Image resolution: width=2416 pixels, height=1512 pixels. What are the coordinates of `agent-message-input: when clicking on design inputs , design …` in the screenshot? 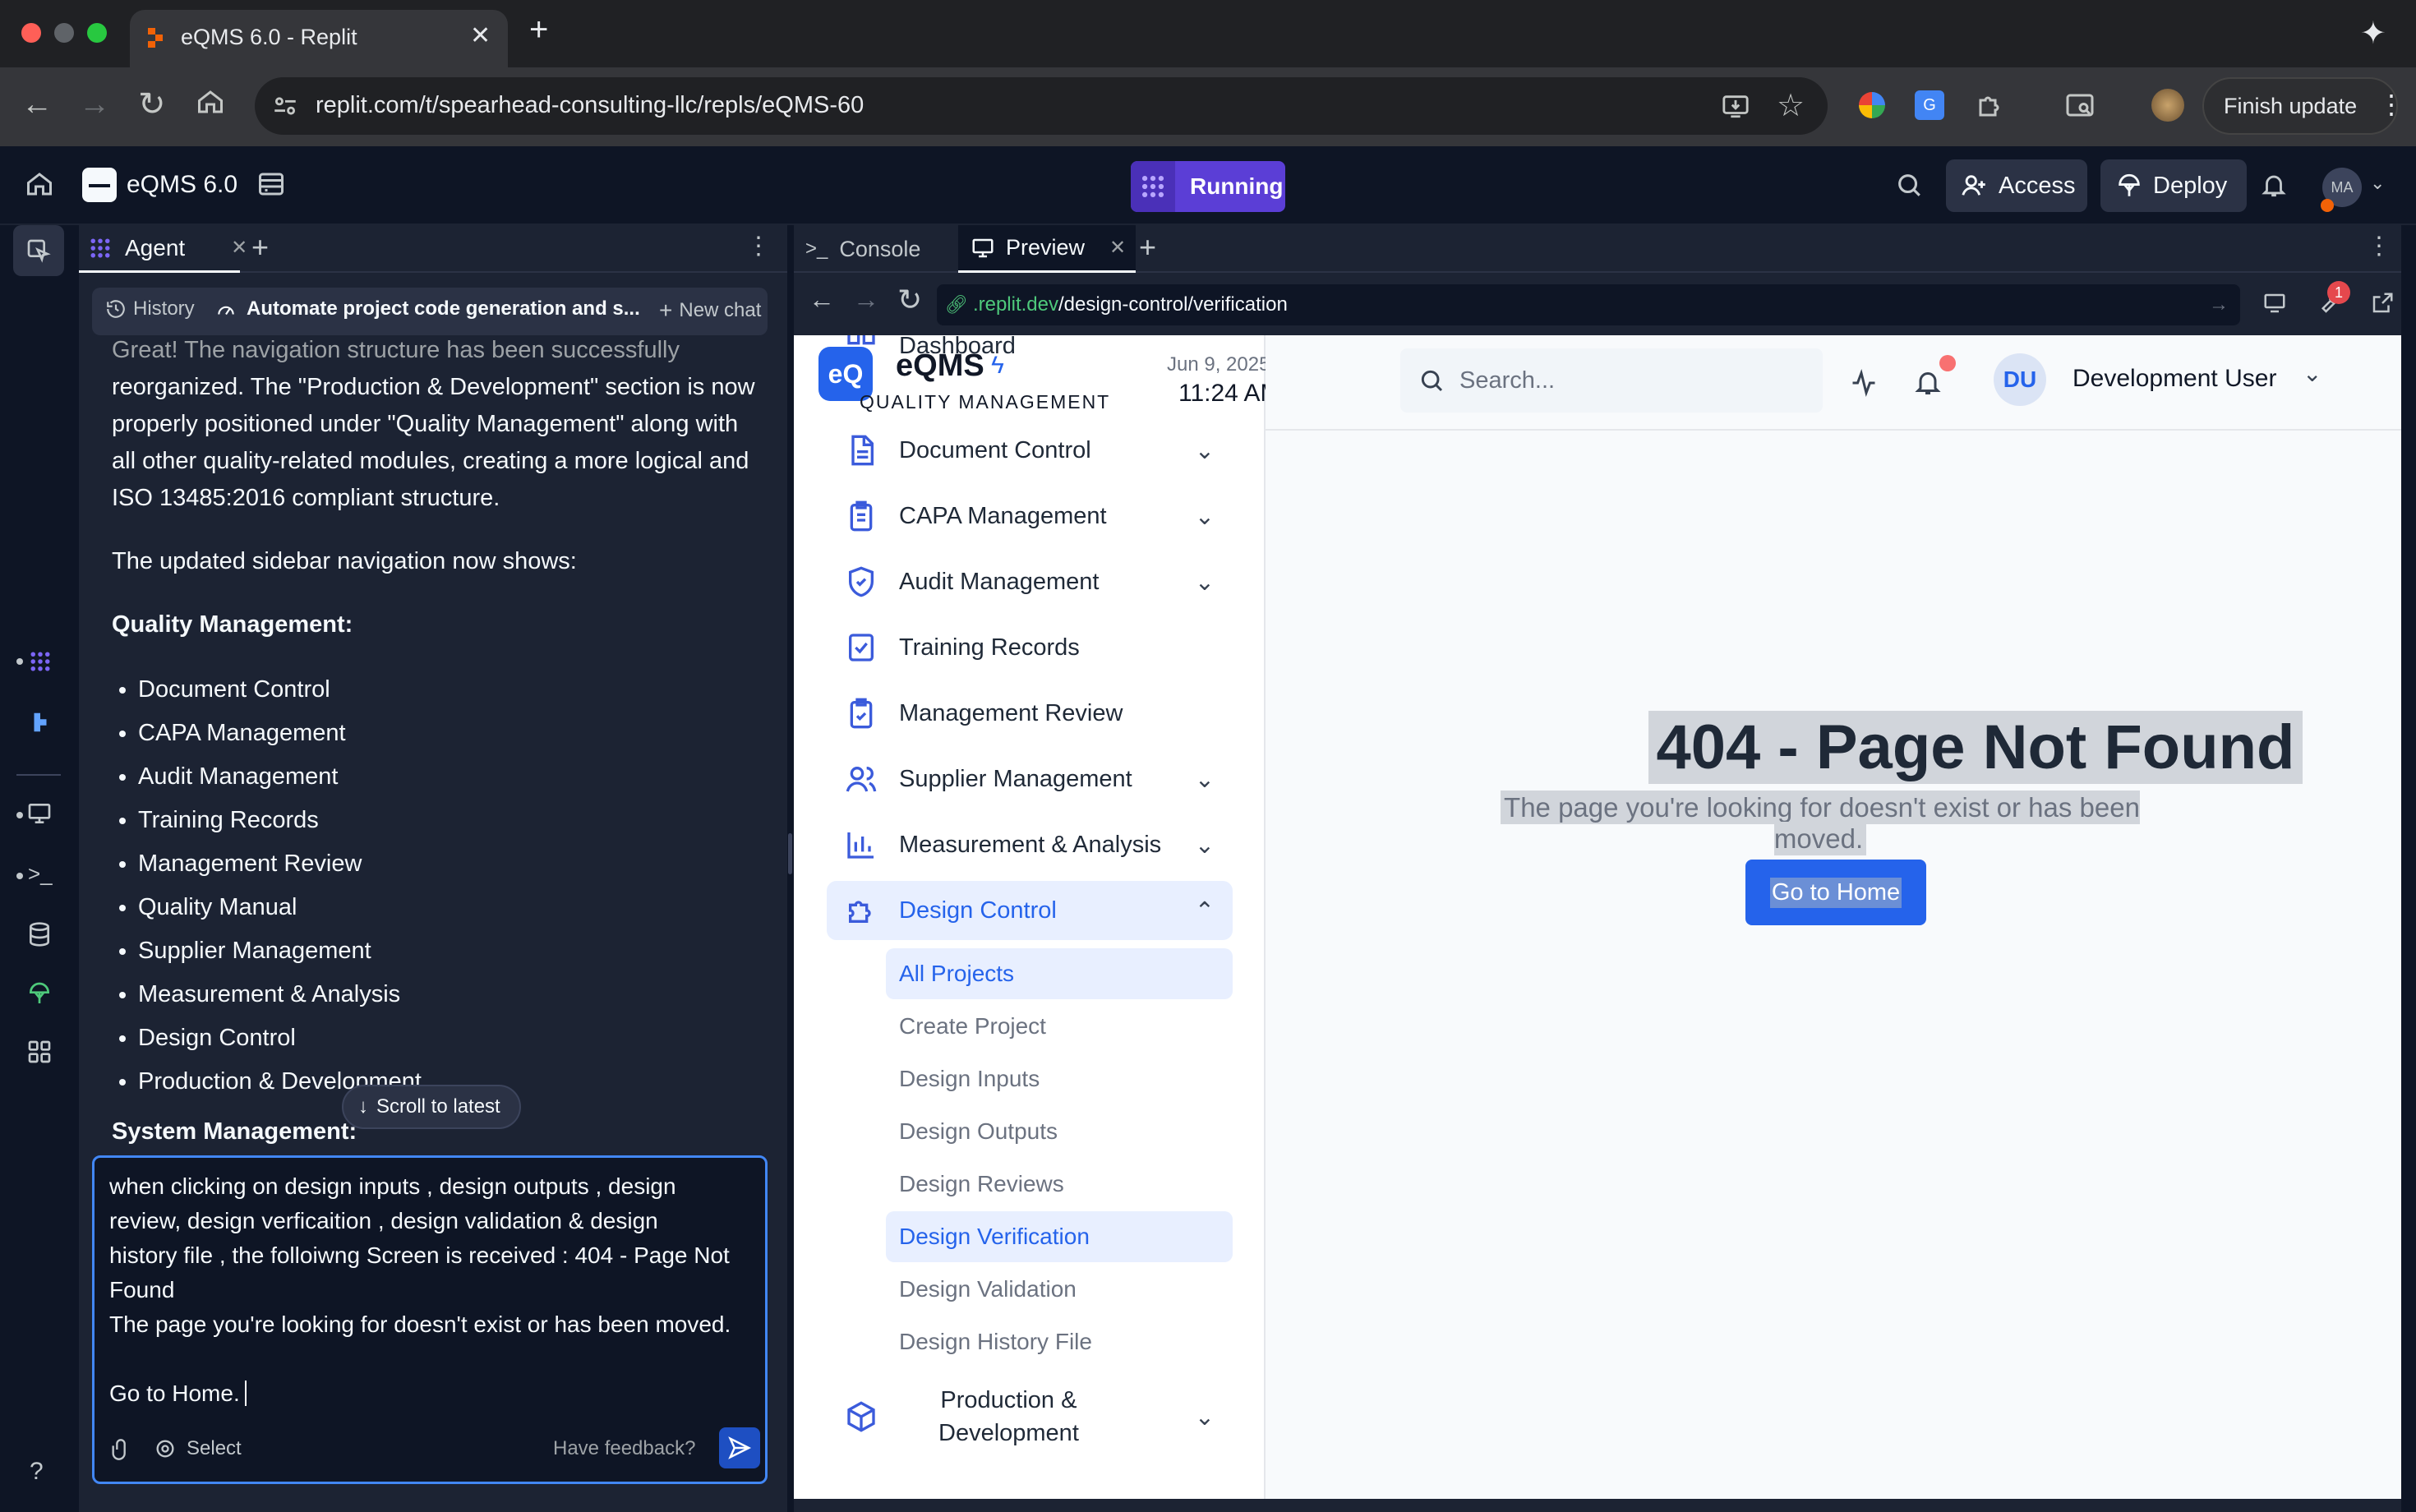 It's located at (430, 1320).